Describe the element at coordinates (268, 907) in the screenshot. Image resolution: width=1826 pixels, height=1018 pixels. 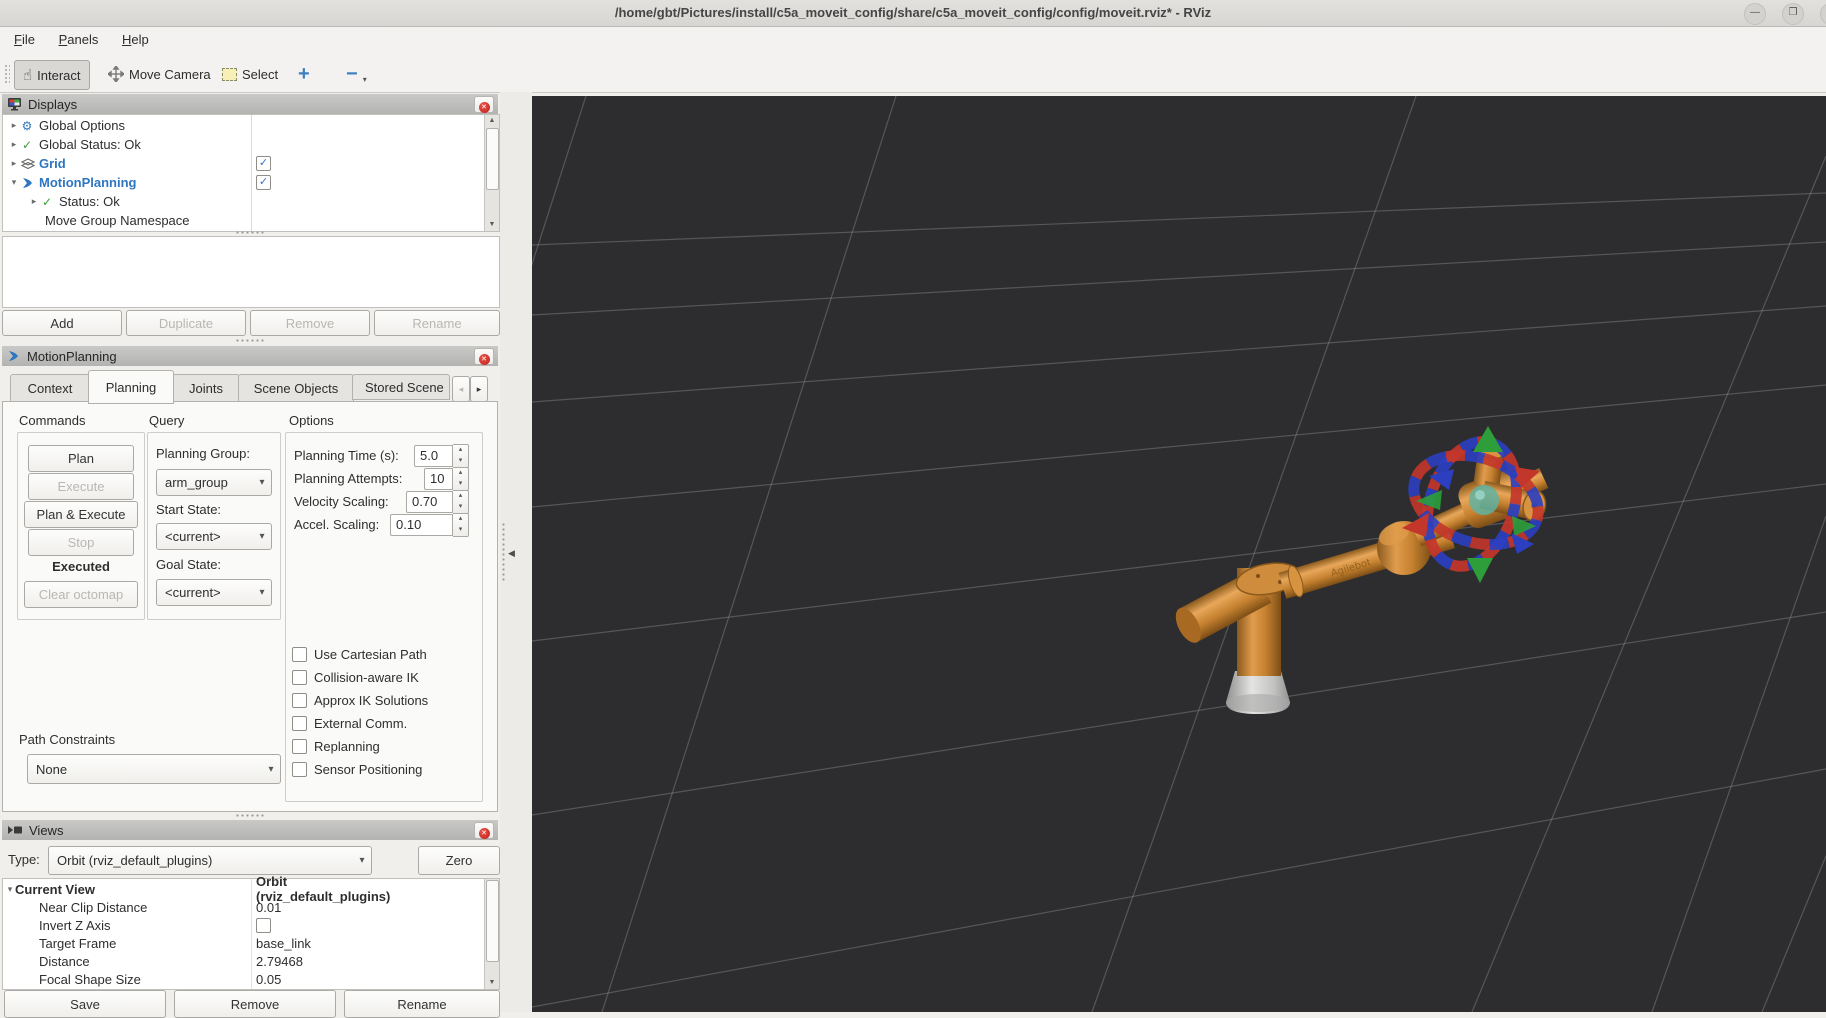
I see `views-row-value: 0.01` at that location.